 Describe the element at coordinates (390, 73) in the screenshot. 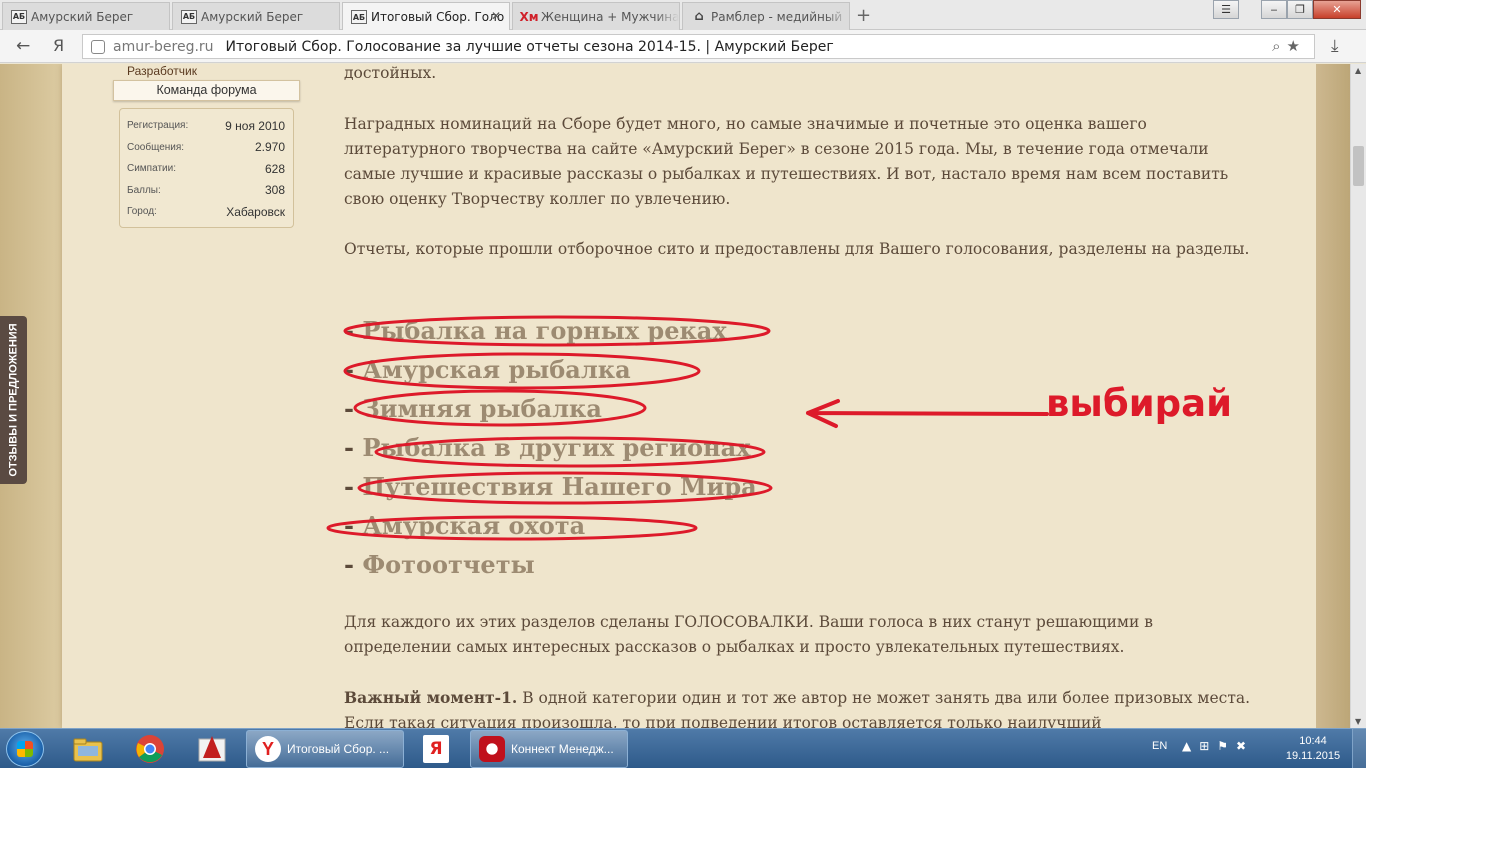

I see `post-intro-tail: достойных.` at that location.